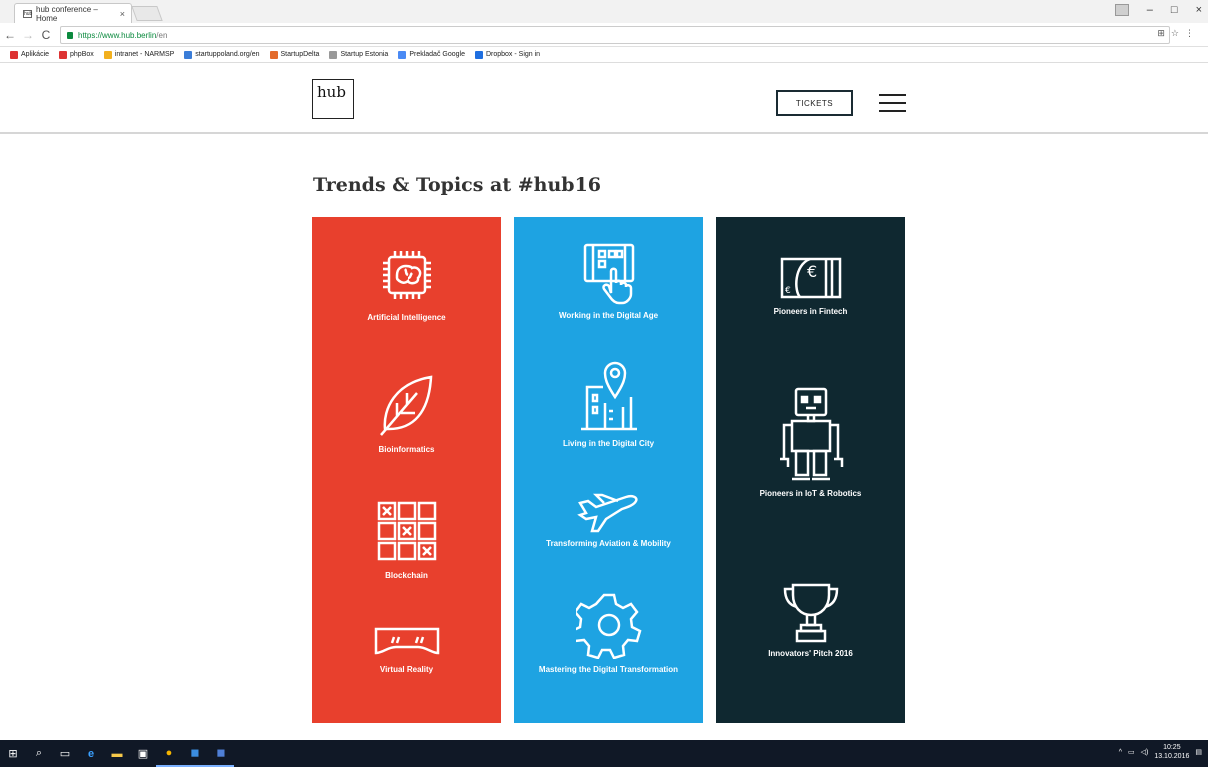 The height and width of the screenshot is (767, 1208). I want to click on translate-icon: ⊞, so click(1161, 33).